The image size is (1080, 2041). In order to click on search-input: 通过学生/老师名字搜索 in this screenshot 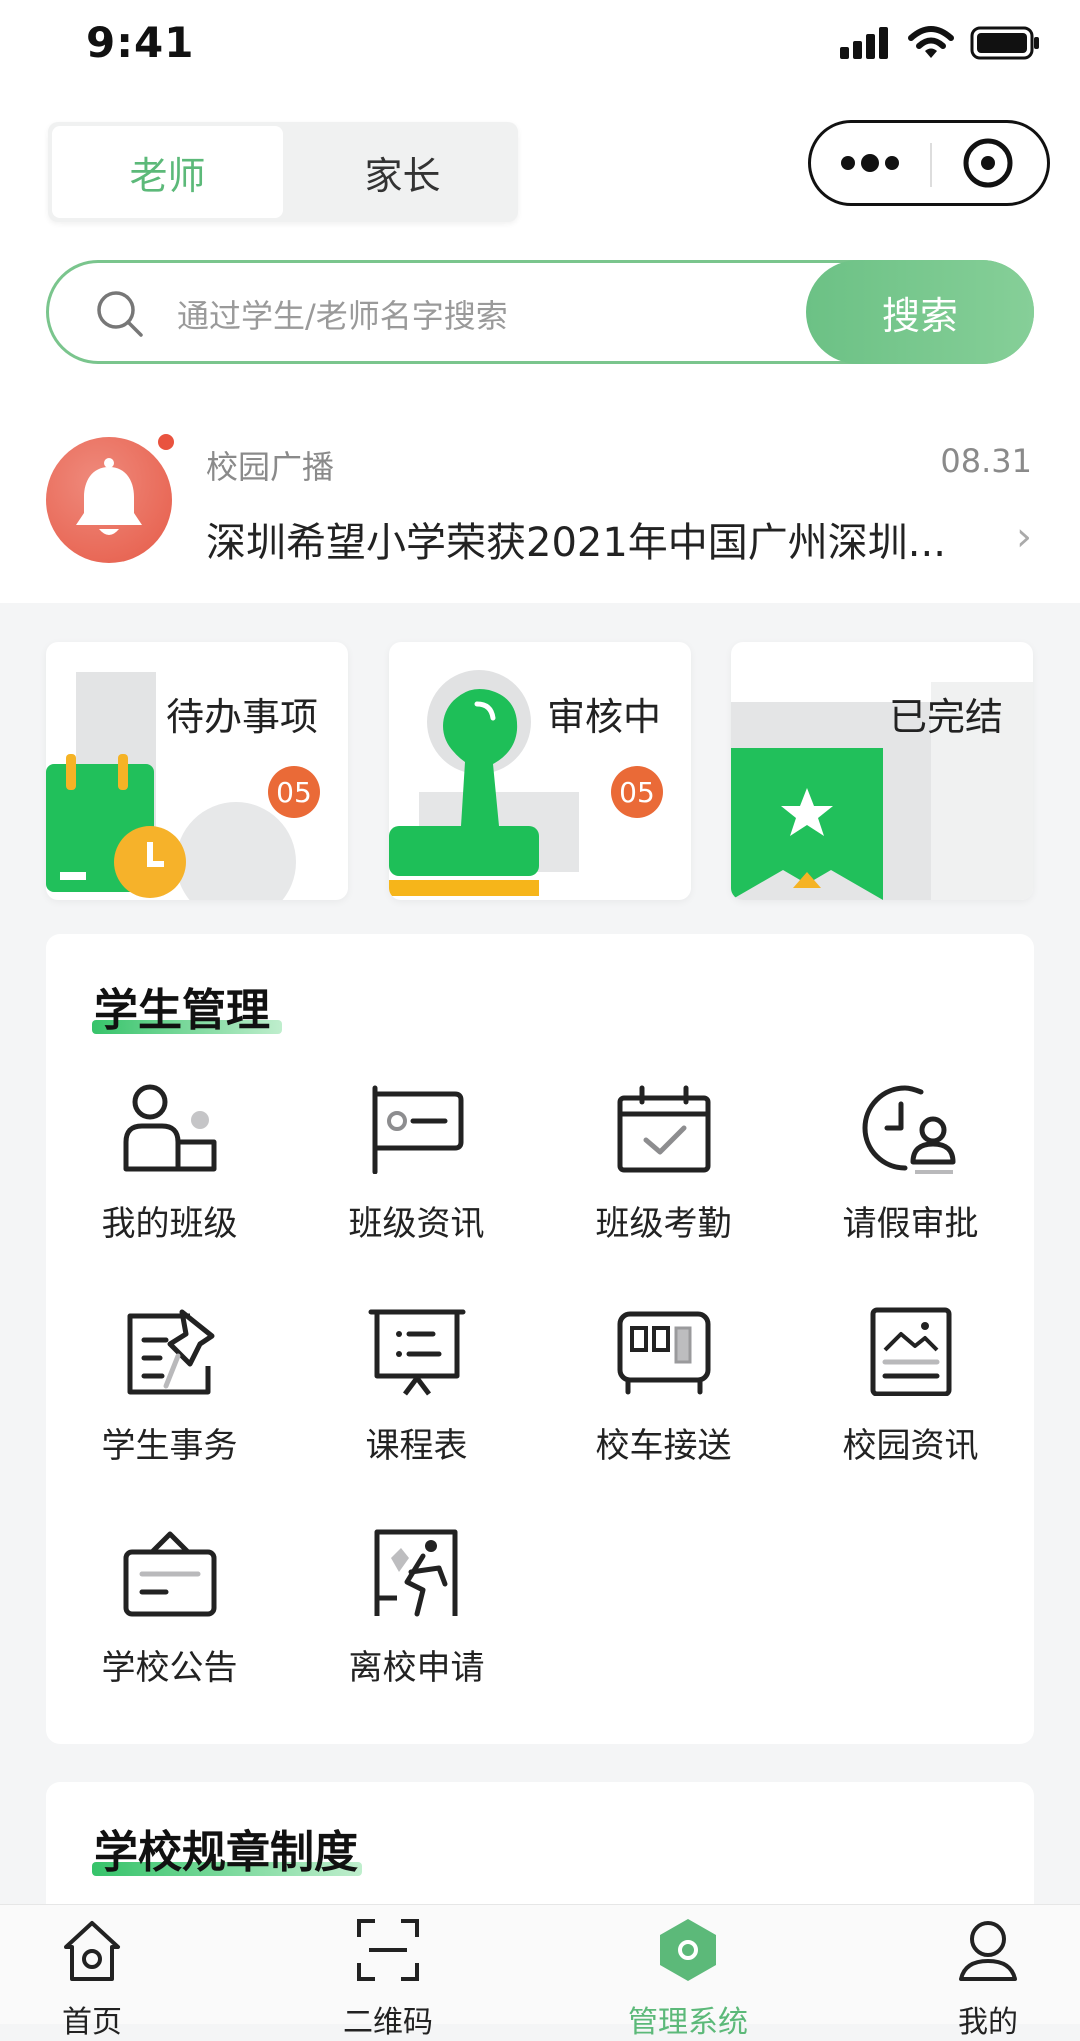, I will do `click(342, 314)`.